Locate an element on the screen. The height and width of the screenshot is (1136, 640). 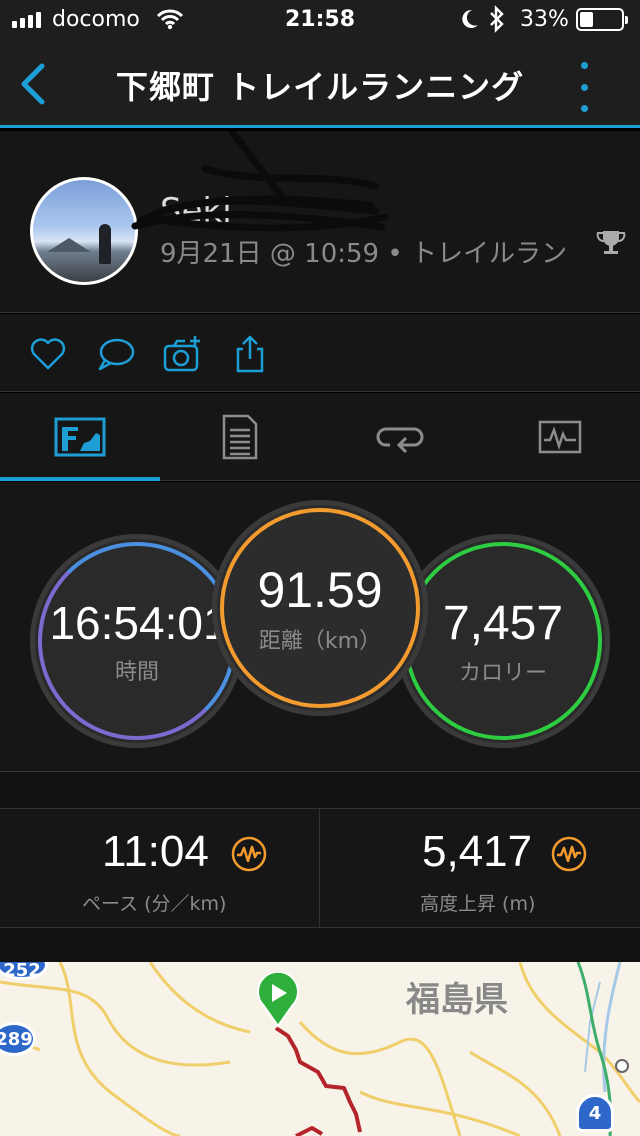
tab-overview is located at coordinates (80, 437).